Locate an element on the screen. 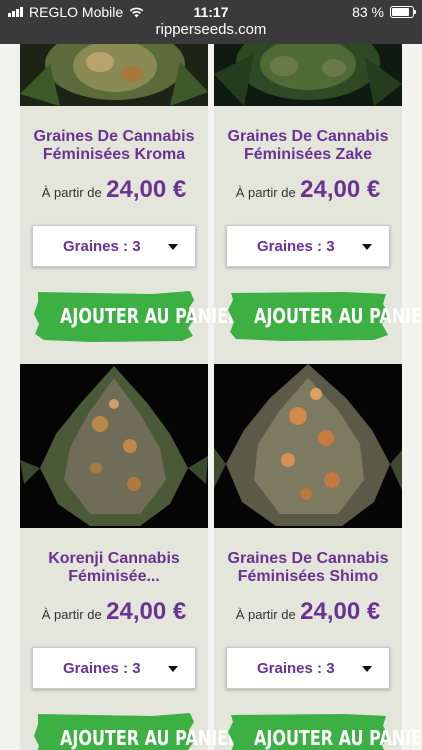  title-line-2: Féminisées Shimo is located at coordinates (308, 576).